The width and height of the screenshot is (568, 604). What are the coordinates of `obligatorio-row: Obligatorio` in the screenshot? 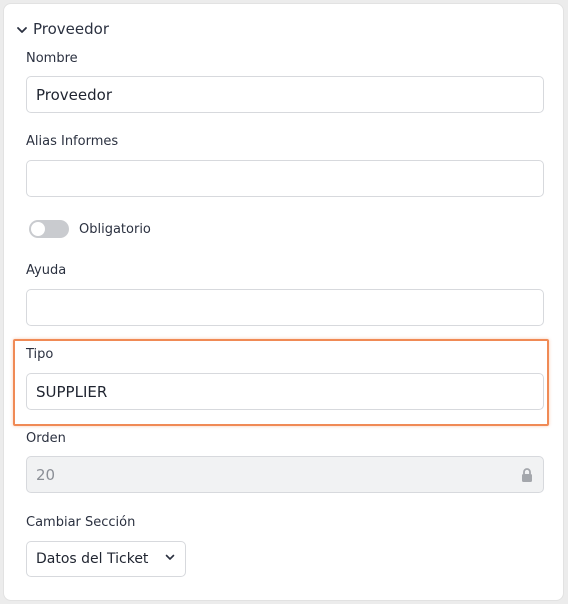 It's located at (90, 229).